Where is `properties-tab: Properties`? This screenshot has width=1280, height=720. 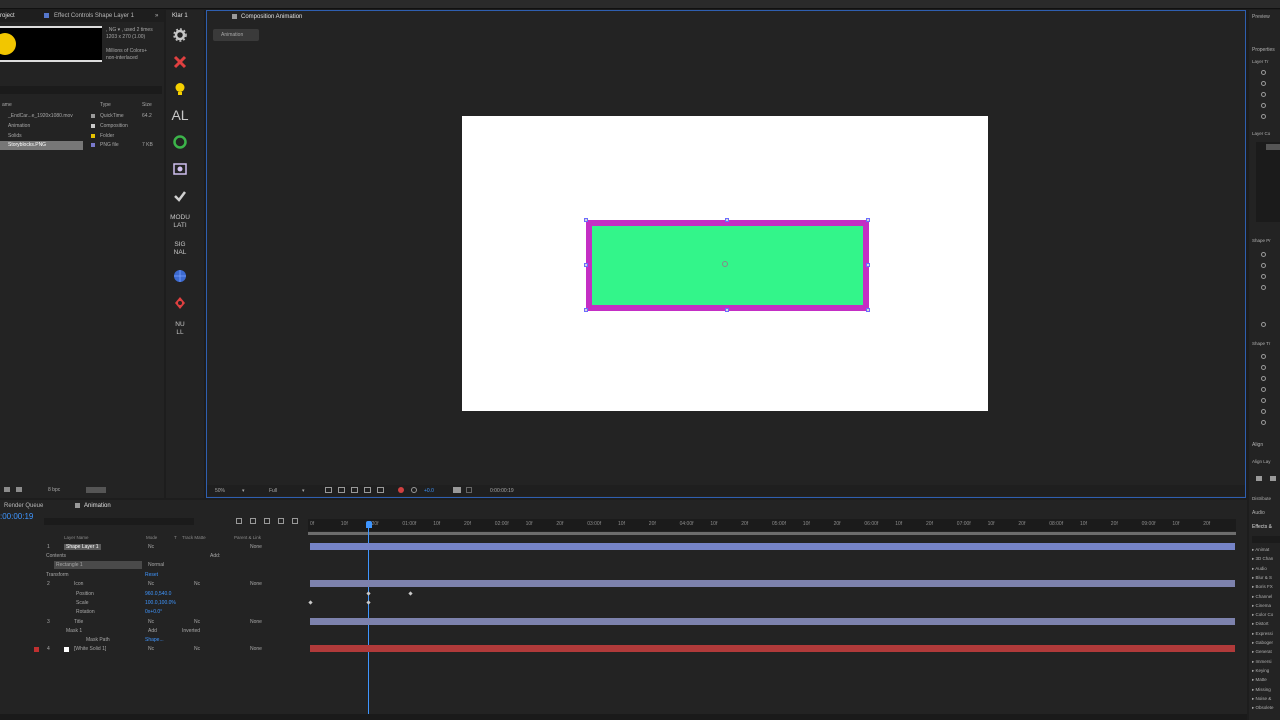
properties-tab: Properties is located at coordinates (1263, 50).